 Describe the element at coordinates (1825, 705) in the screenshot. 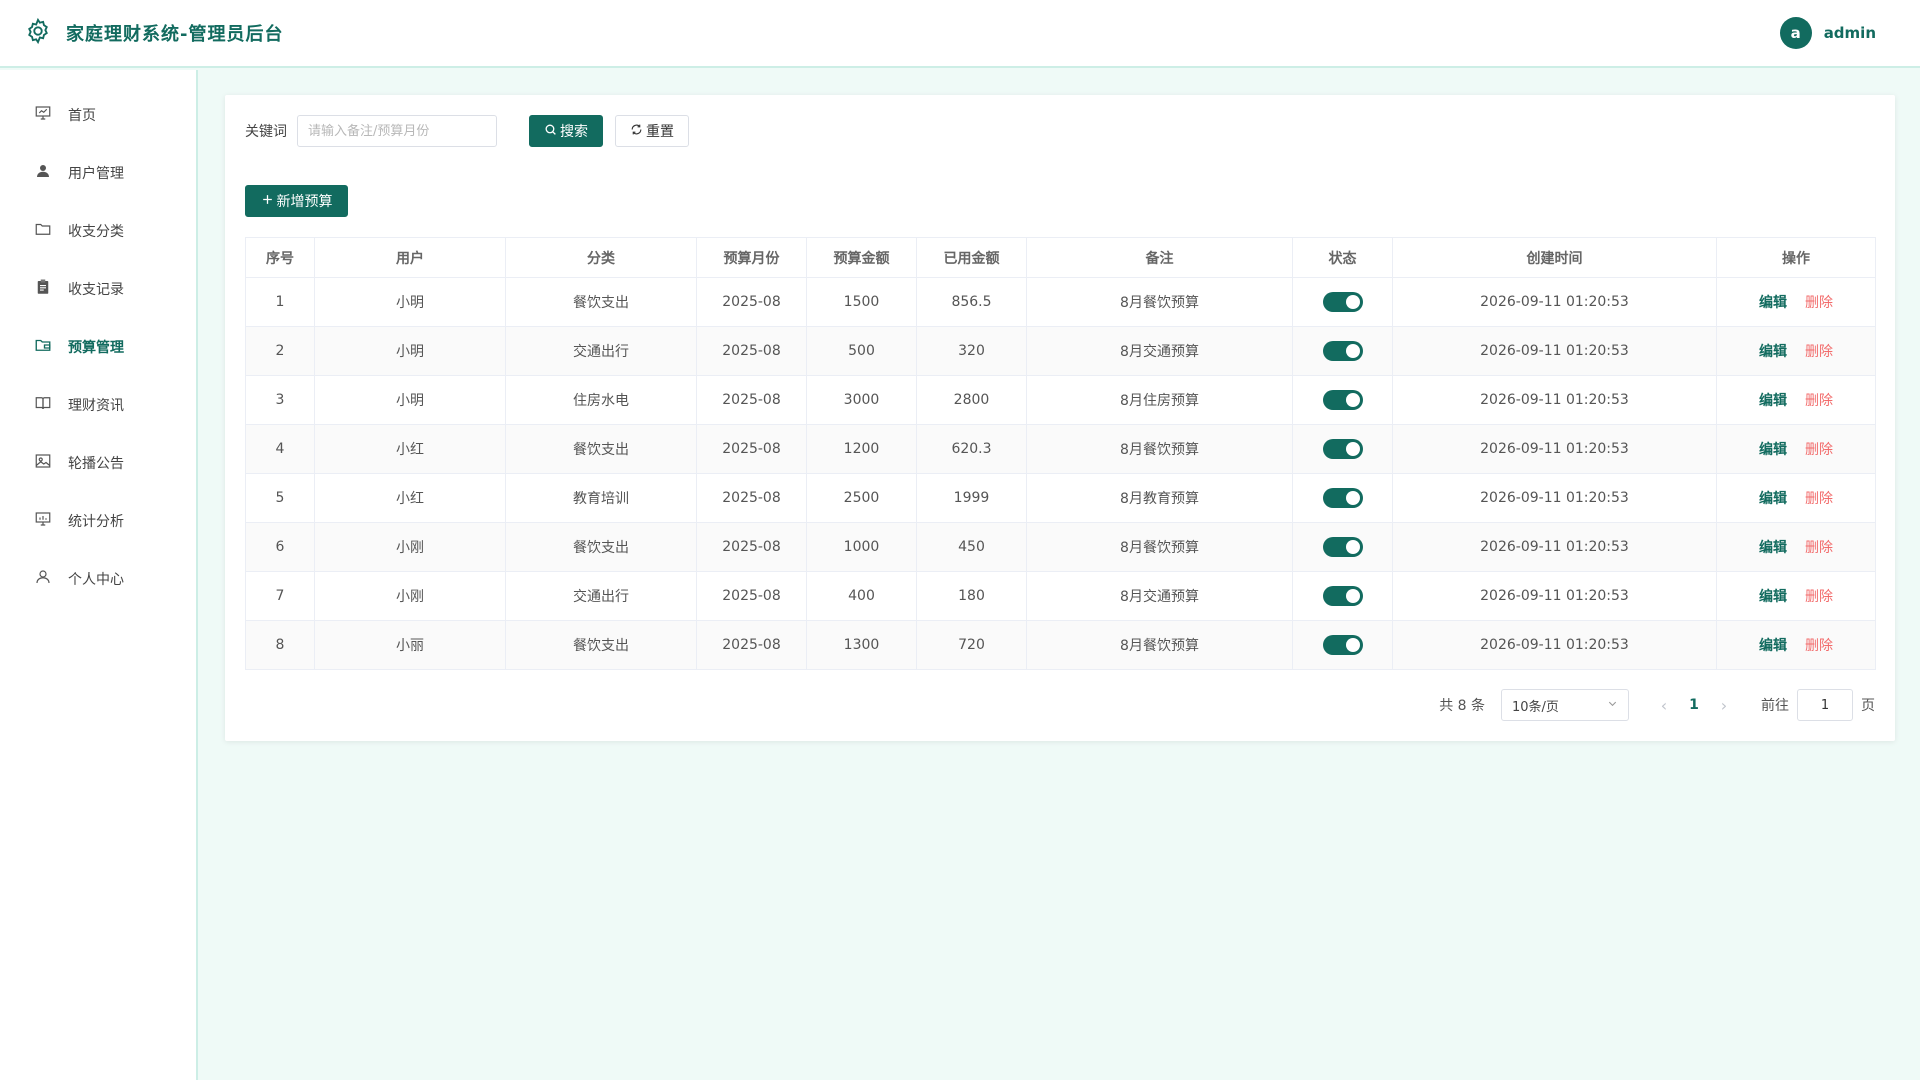

I see `goto-page-input` at that location.